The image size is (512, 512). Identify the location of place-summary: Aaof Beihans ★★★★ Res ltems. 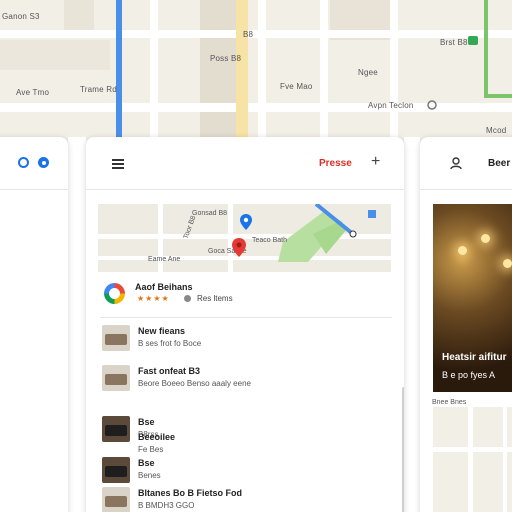
(247, 296).